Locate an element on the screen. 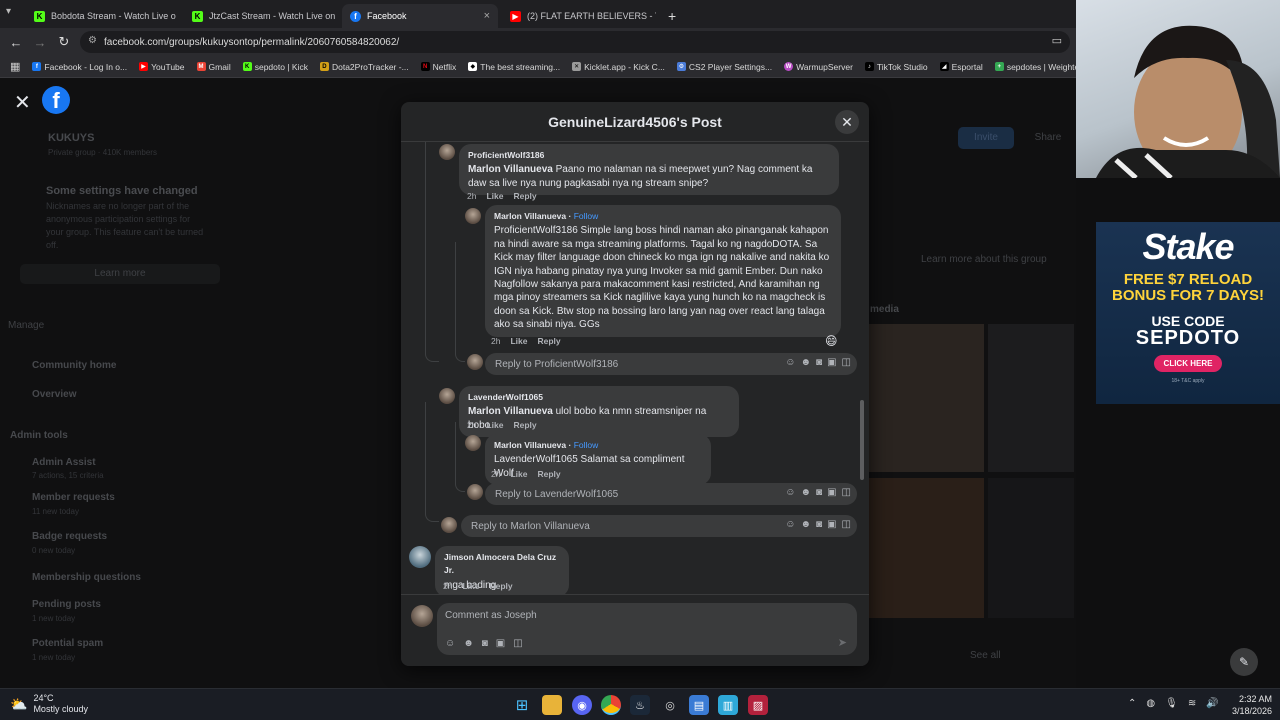  bookmark-warmupserver: W WarmupServer is located at coordinates (818, 67).